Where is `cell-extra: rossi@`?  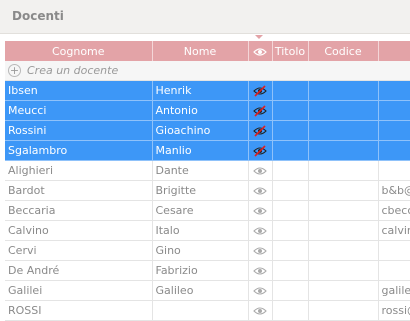
cell-extra: rossi@ is located at coordinates (394, 310).